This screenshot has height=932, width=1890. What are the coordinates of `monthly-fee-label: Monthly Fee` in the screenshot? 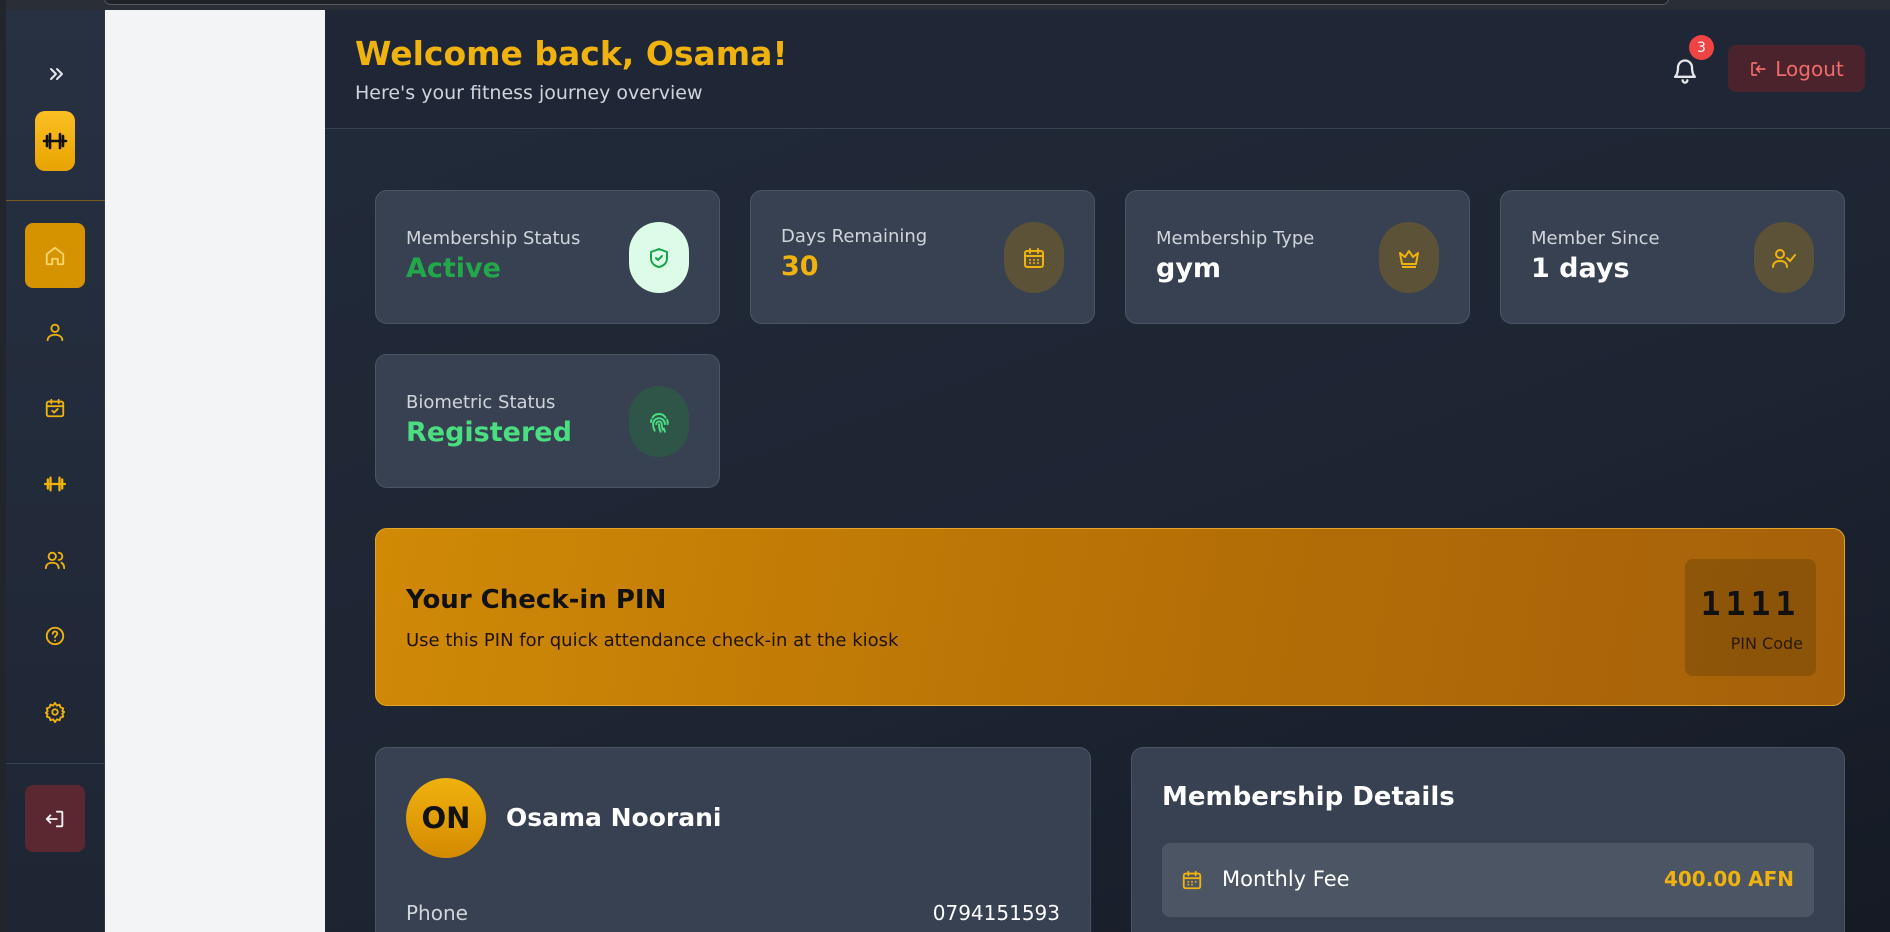 It's located at (1286, 879).